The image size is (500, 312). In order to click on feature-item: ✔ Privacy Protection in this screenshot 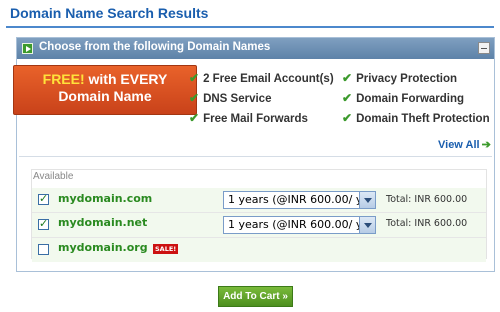, I will do `click(399, 78)`.